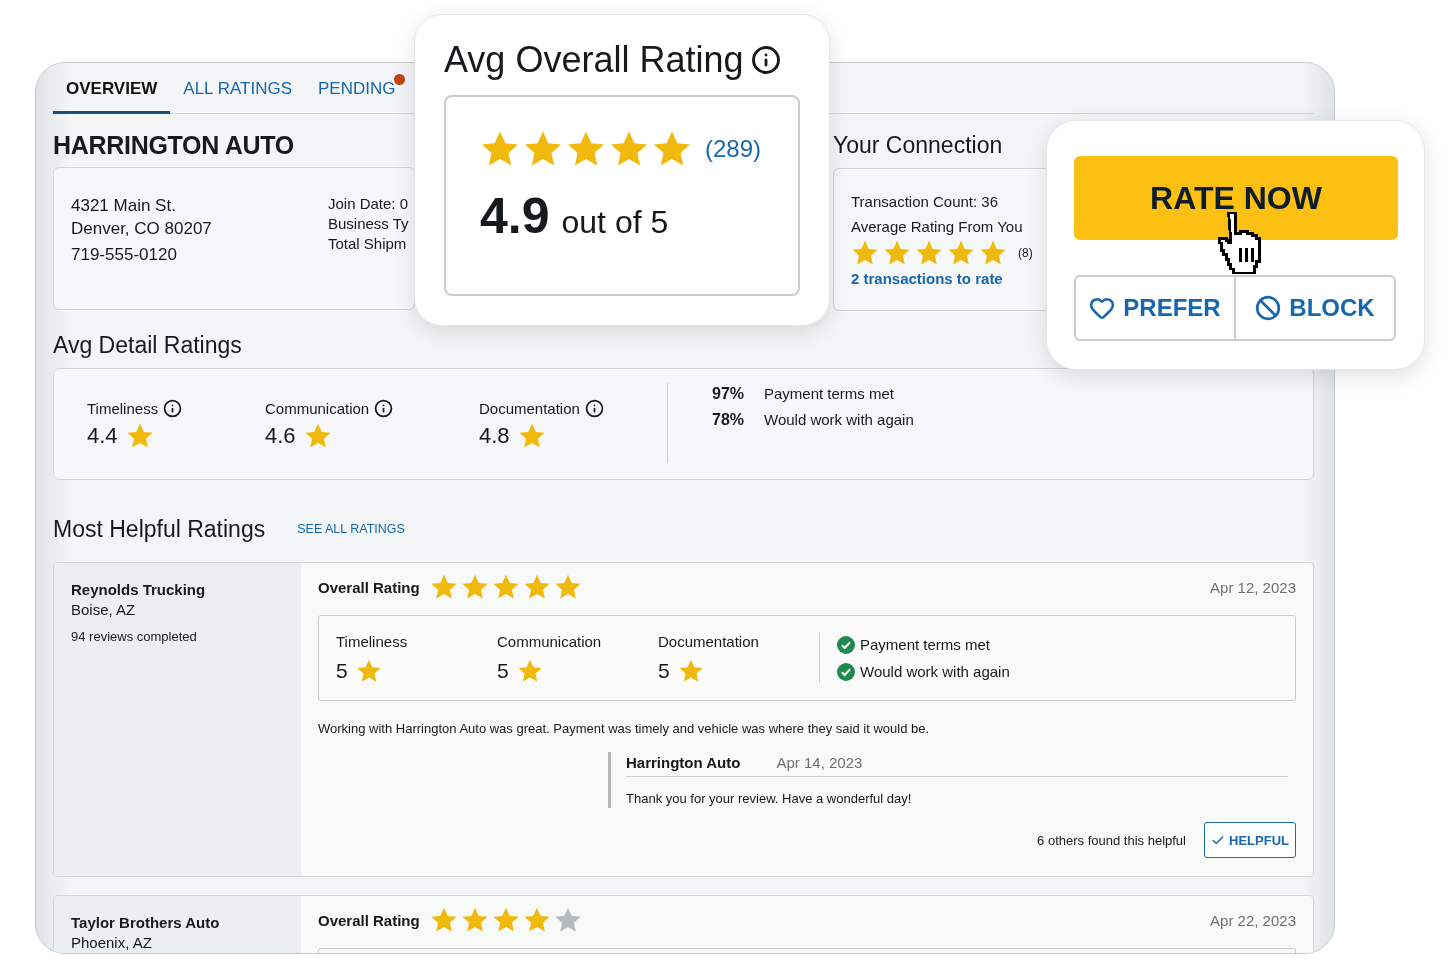  I want to click on section-title: Most Helpful Ratings, so click(159, 529).